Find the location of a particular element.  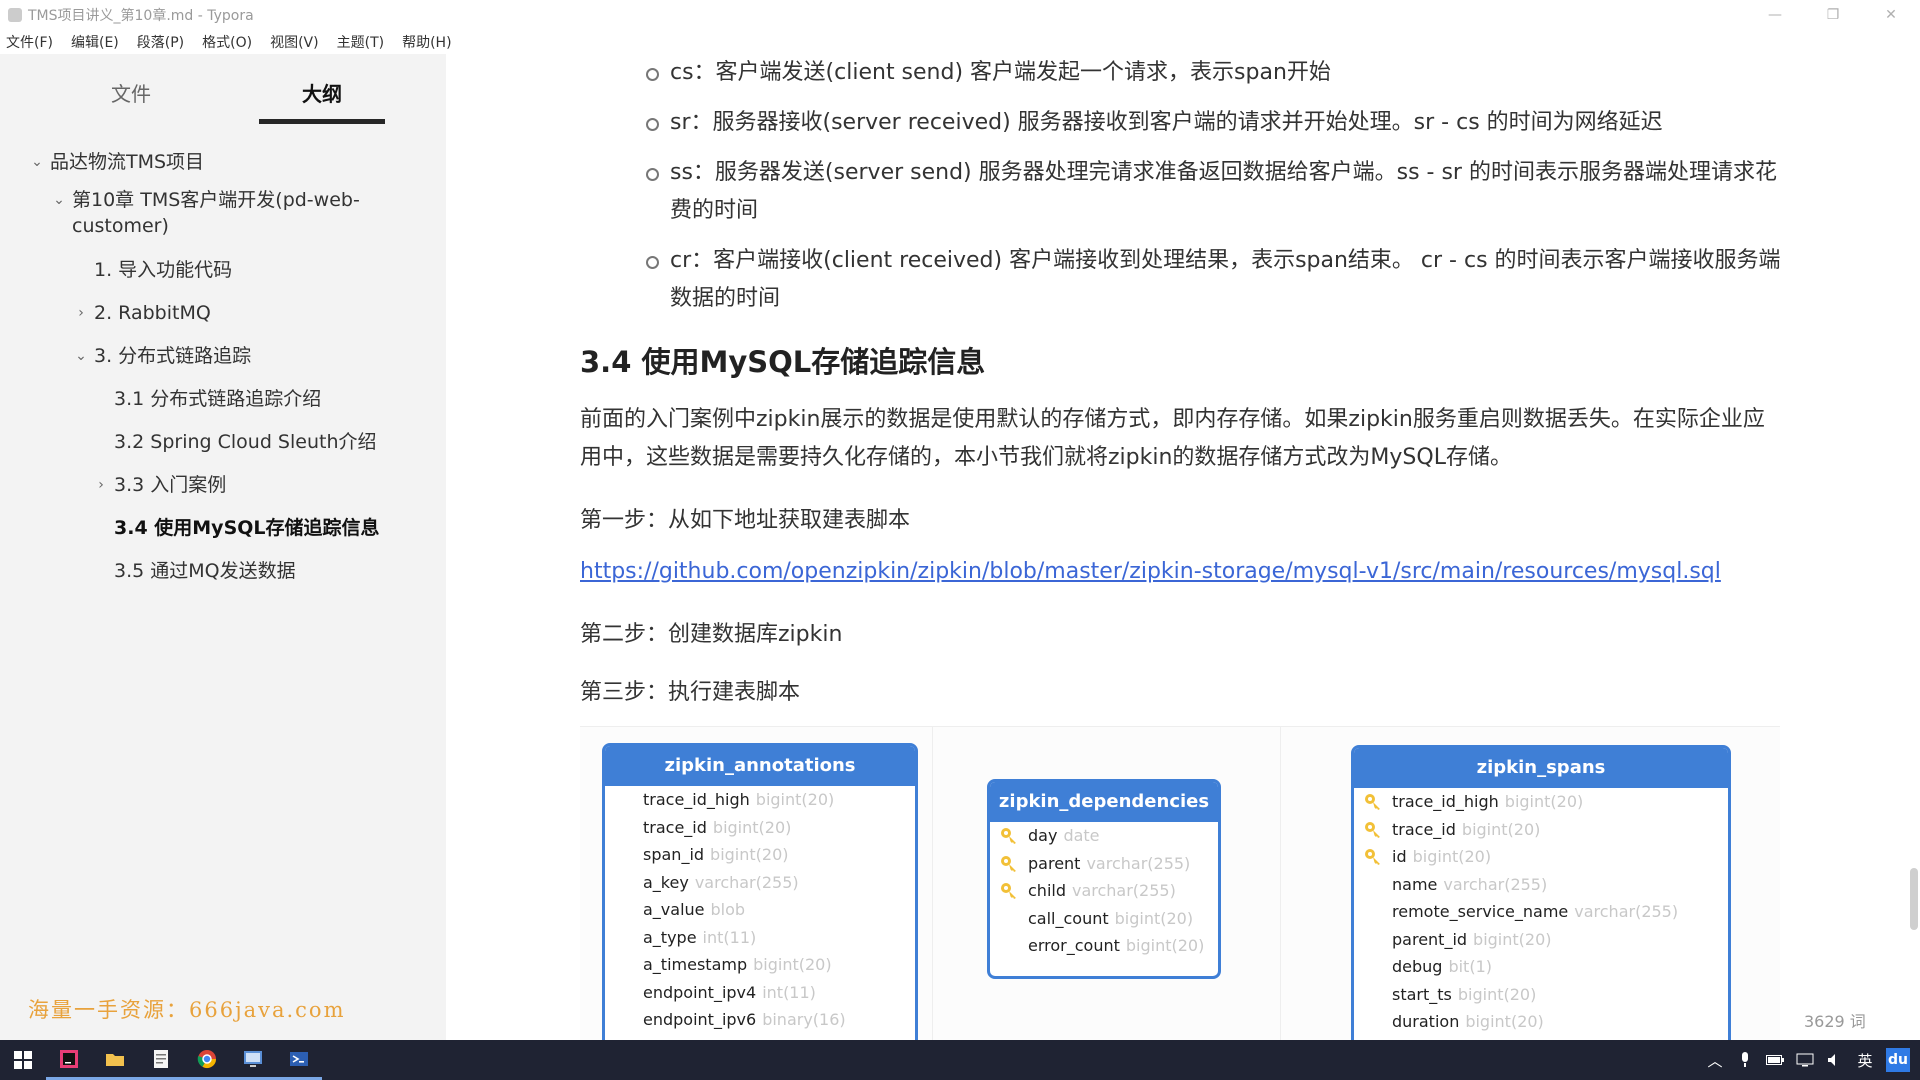

table-field: child varchar(255) is located at coordinates (1104, 891).